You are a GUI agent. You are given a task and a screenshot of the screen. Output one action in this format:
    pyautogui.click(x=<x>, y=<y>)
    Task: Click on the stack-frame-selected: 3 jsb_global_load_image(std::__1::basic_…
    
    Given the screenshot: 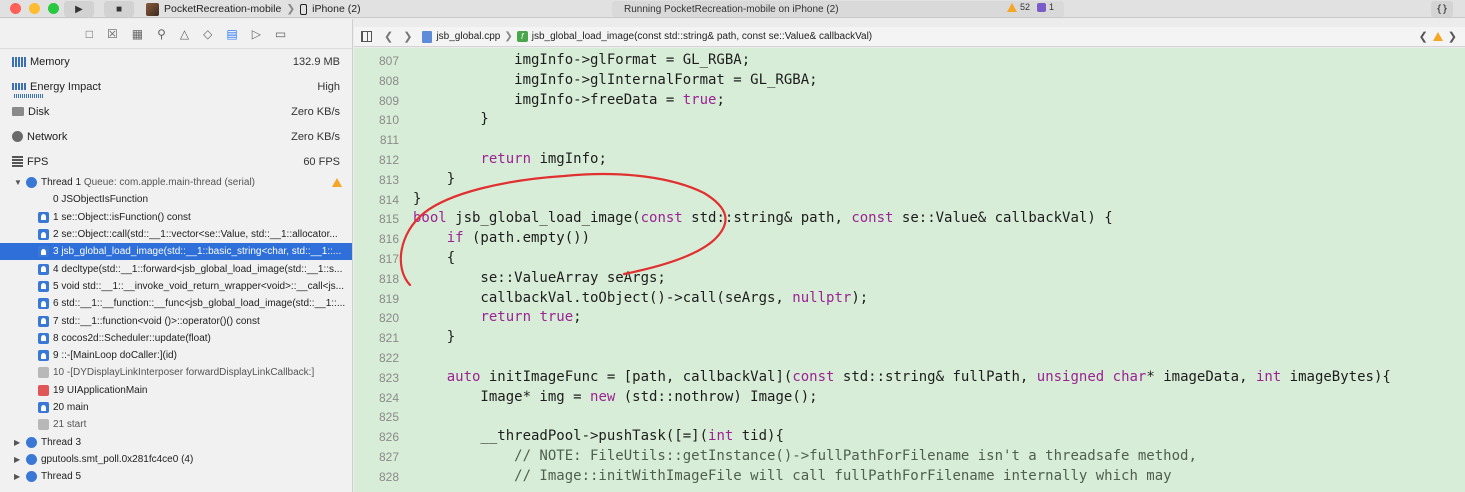 What is the action you would take?
    pyautogui.click(x=176, y=252)
    